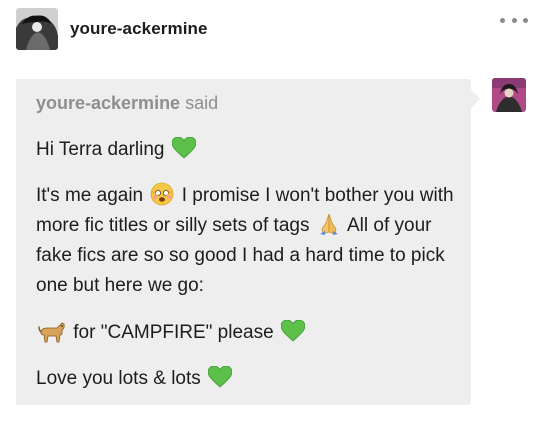 This screenshot has width=540, height=422. What do you see at coordinates (118, 378) in the screenshot?
I see `closing-text: Love you lots & lots` at bounding box center [118, 378].